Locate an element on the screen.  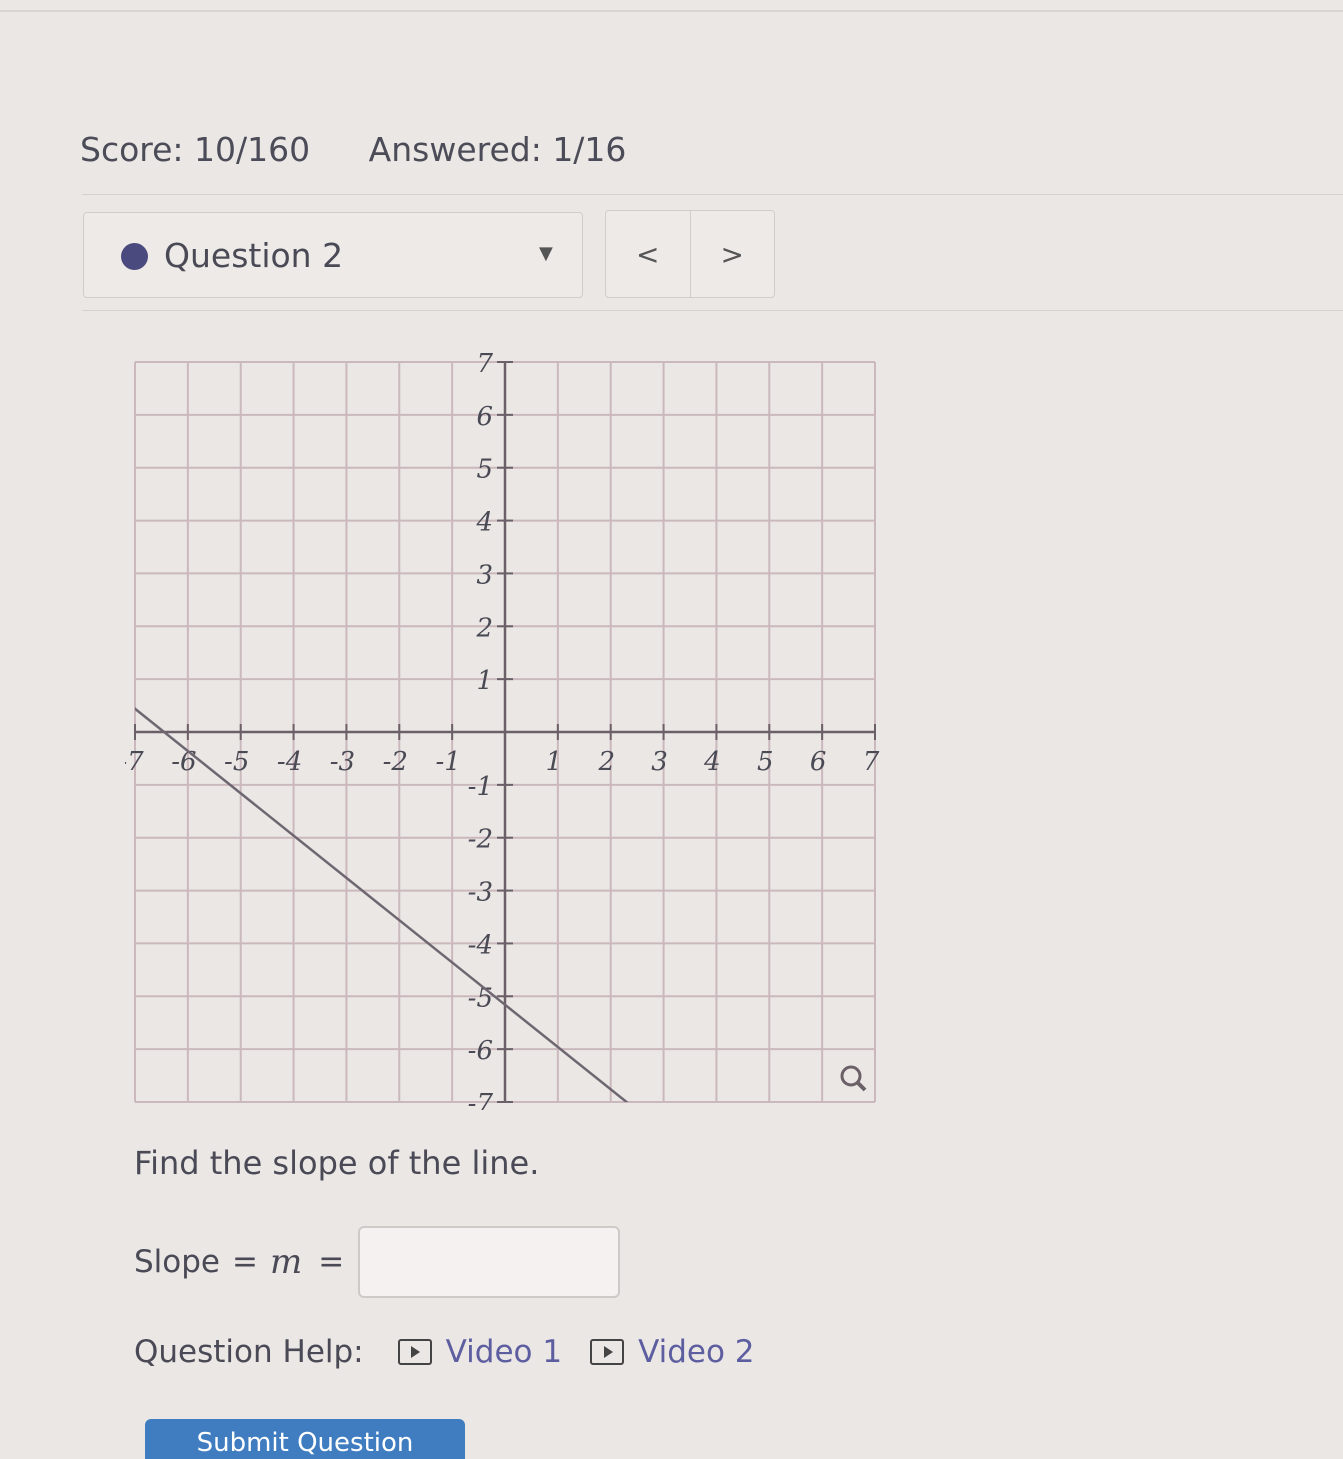
y-tick-label: 6 is located at coordinates (484, 417).